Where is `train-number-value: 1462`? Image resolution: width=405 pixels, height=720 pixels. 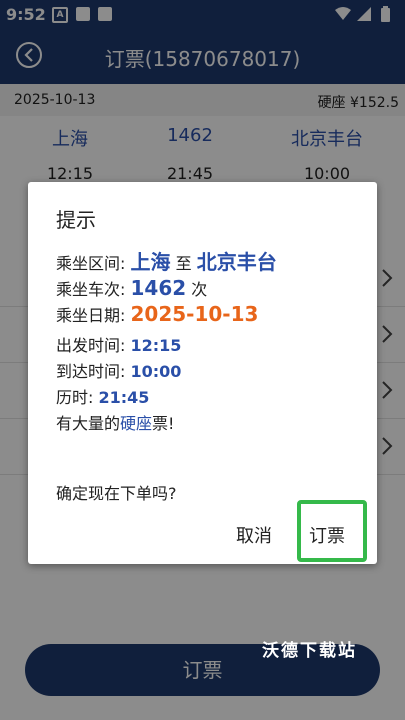
train-number-value: 1462 is located at coordinates (158, 288).